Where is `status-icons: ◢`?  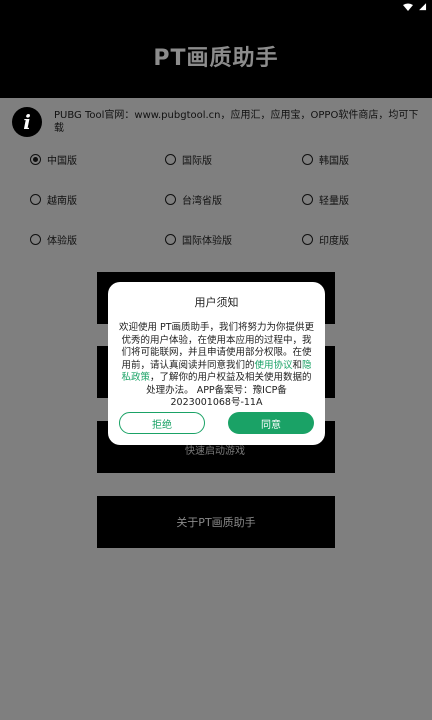 status-icons: ◢ is located at coordinates (414, 7).